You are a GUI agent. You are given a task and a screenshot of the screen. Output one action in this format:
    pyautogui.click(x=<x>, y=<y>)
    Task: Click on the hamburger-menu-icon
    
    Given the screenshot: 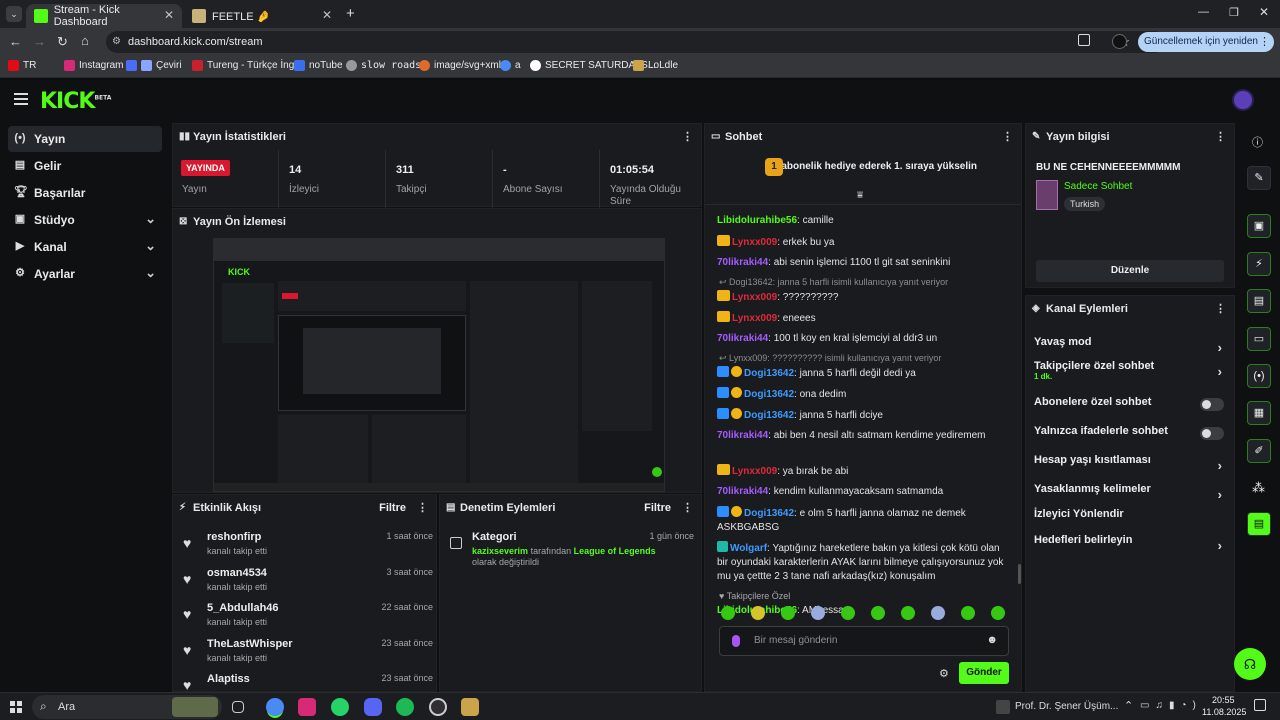 What is the action you would take?
    pyautogui.click(x=21, y=99)
    